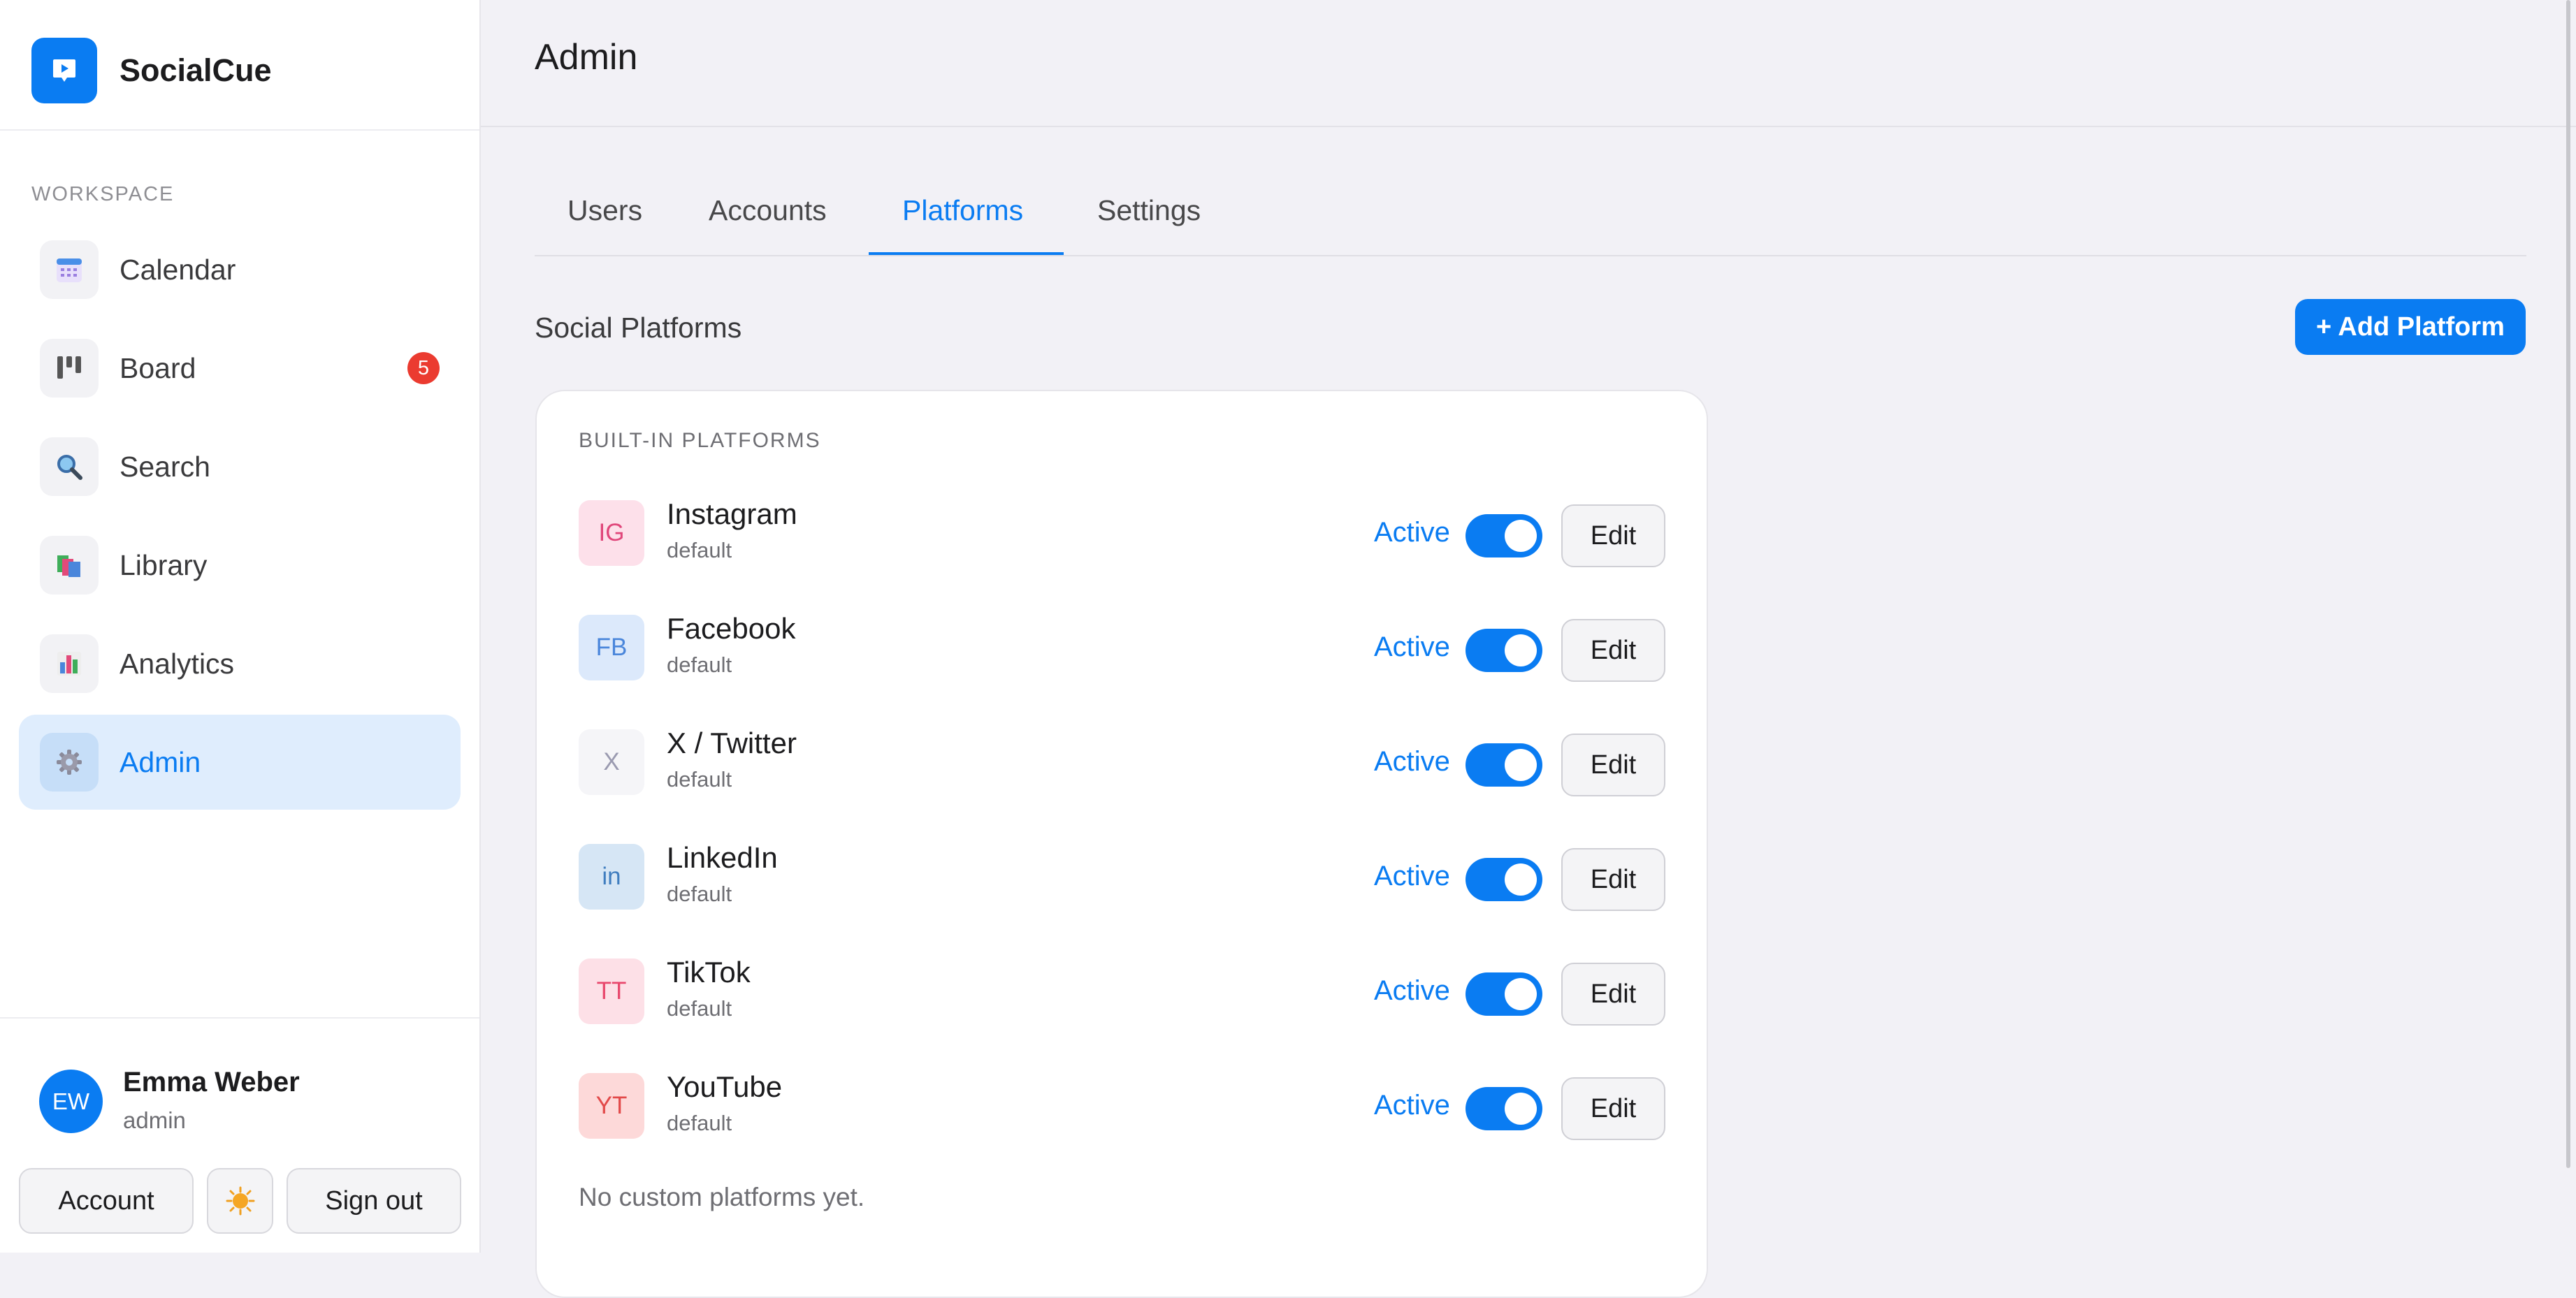 The width and height of the screenshot is (2576, 1298). Describe the element at coordinates (612, 991) in the screenshot. I see `tiktok-icon: TT` at that location.